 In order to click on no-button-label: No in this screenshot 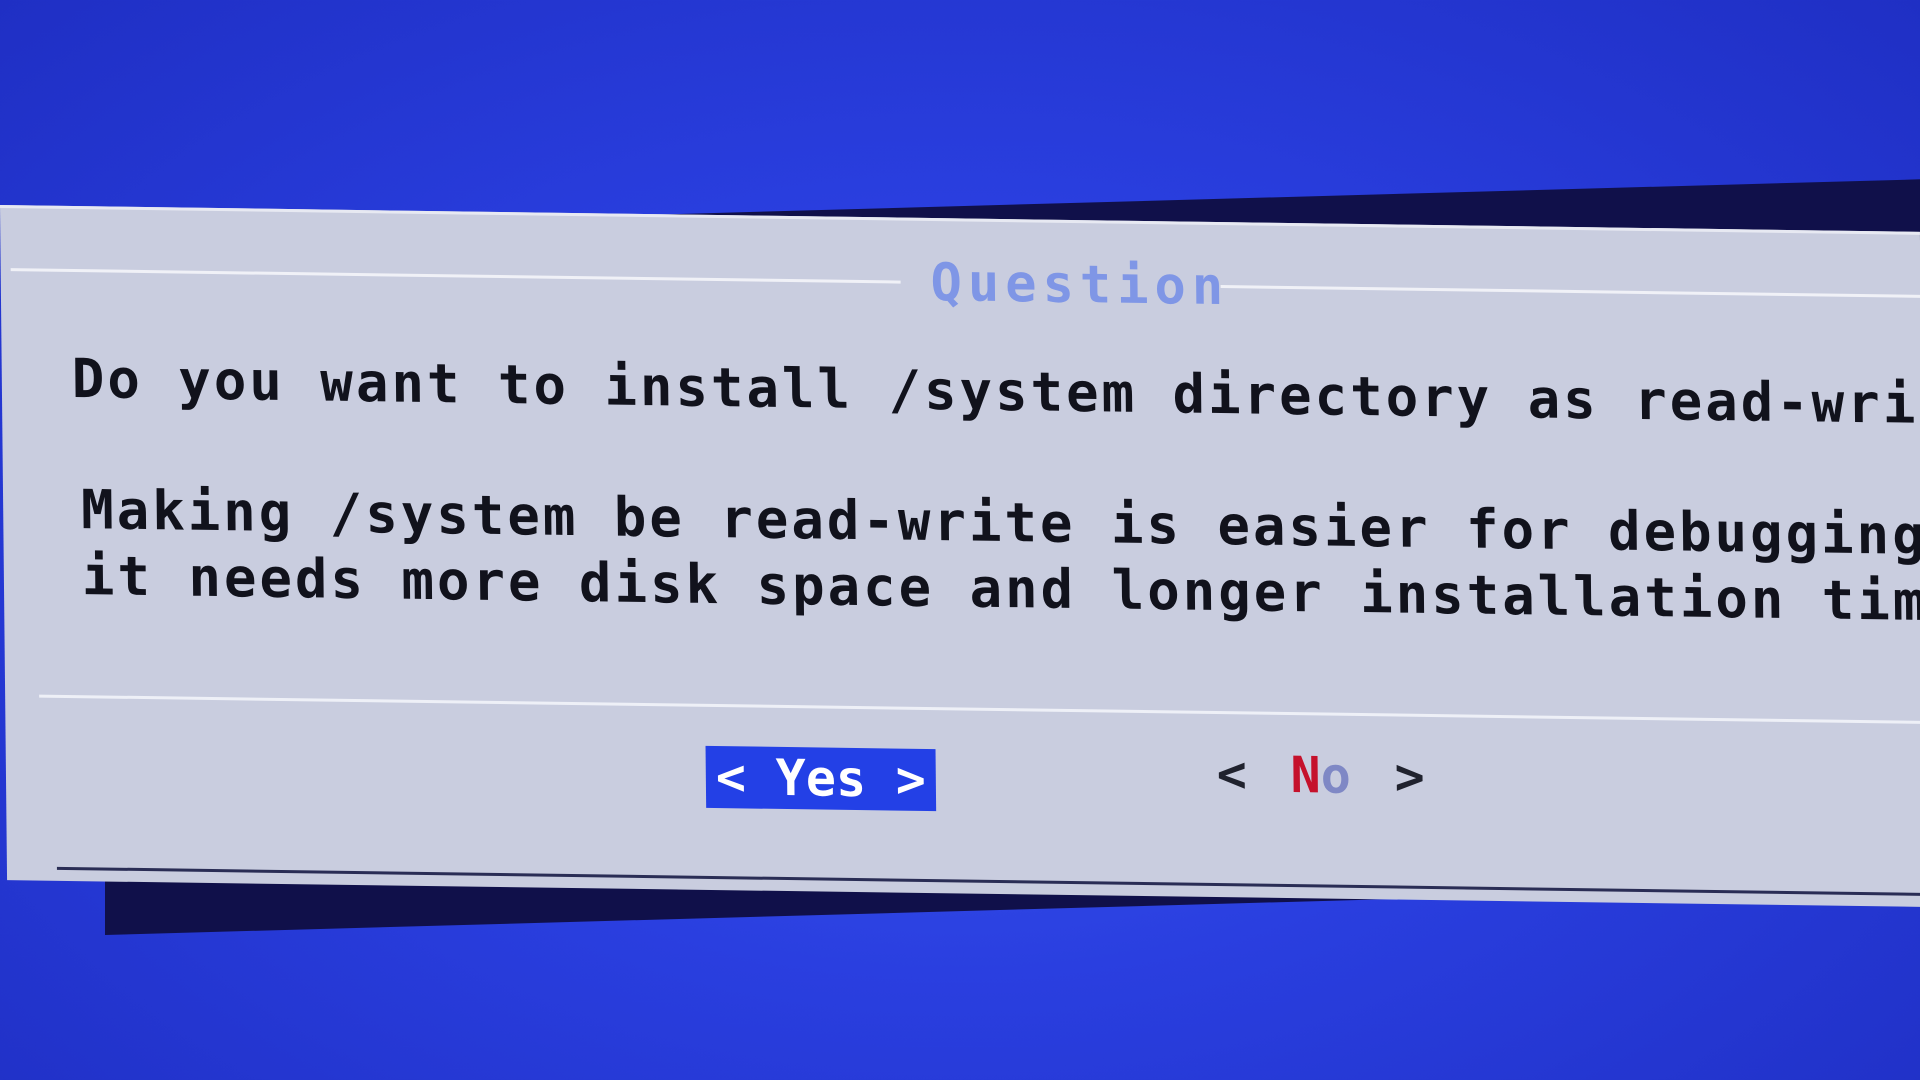, I will do `click(1320, 775)`.